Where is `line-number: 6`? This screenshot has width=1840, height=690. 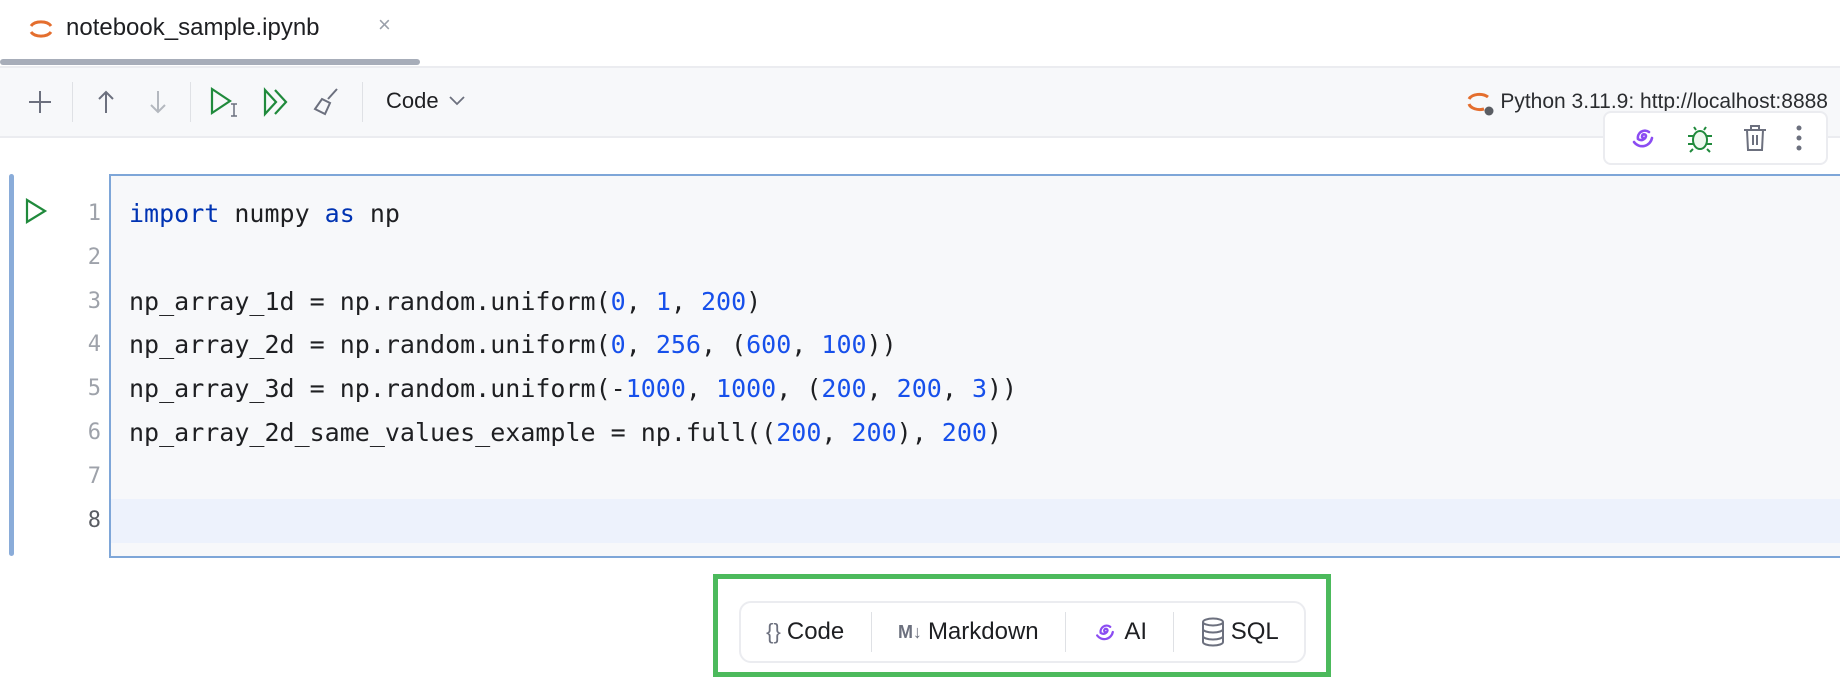 line-number: 6 is located at coordinates (94, 432).